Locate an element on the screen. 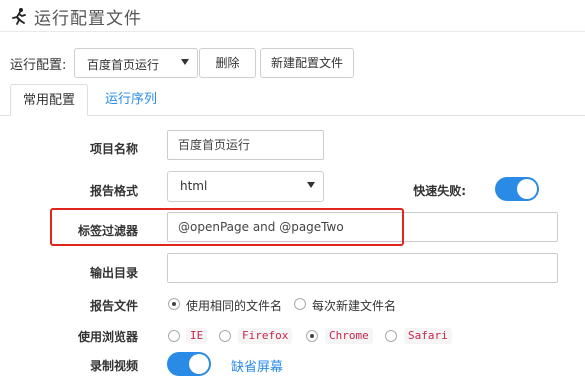  radio-safari is located at coordinates (391, 336).